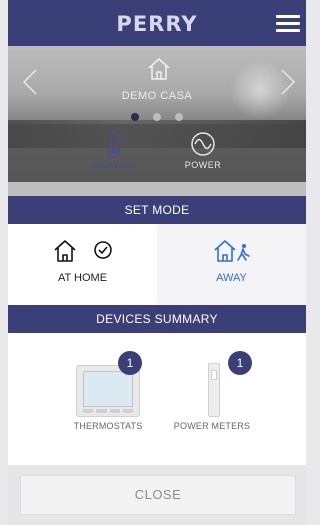 The image size is (320, 525). I want to click on heating-label: HEATING, so click(115, 165).